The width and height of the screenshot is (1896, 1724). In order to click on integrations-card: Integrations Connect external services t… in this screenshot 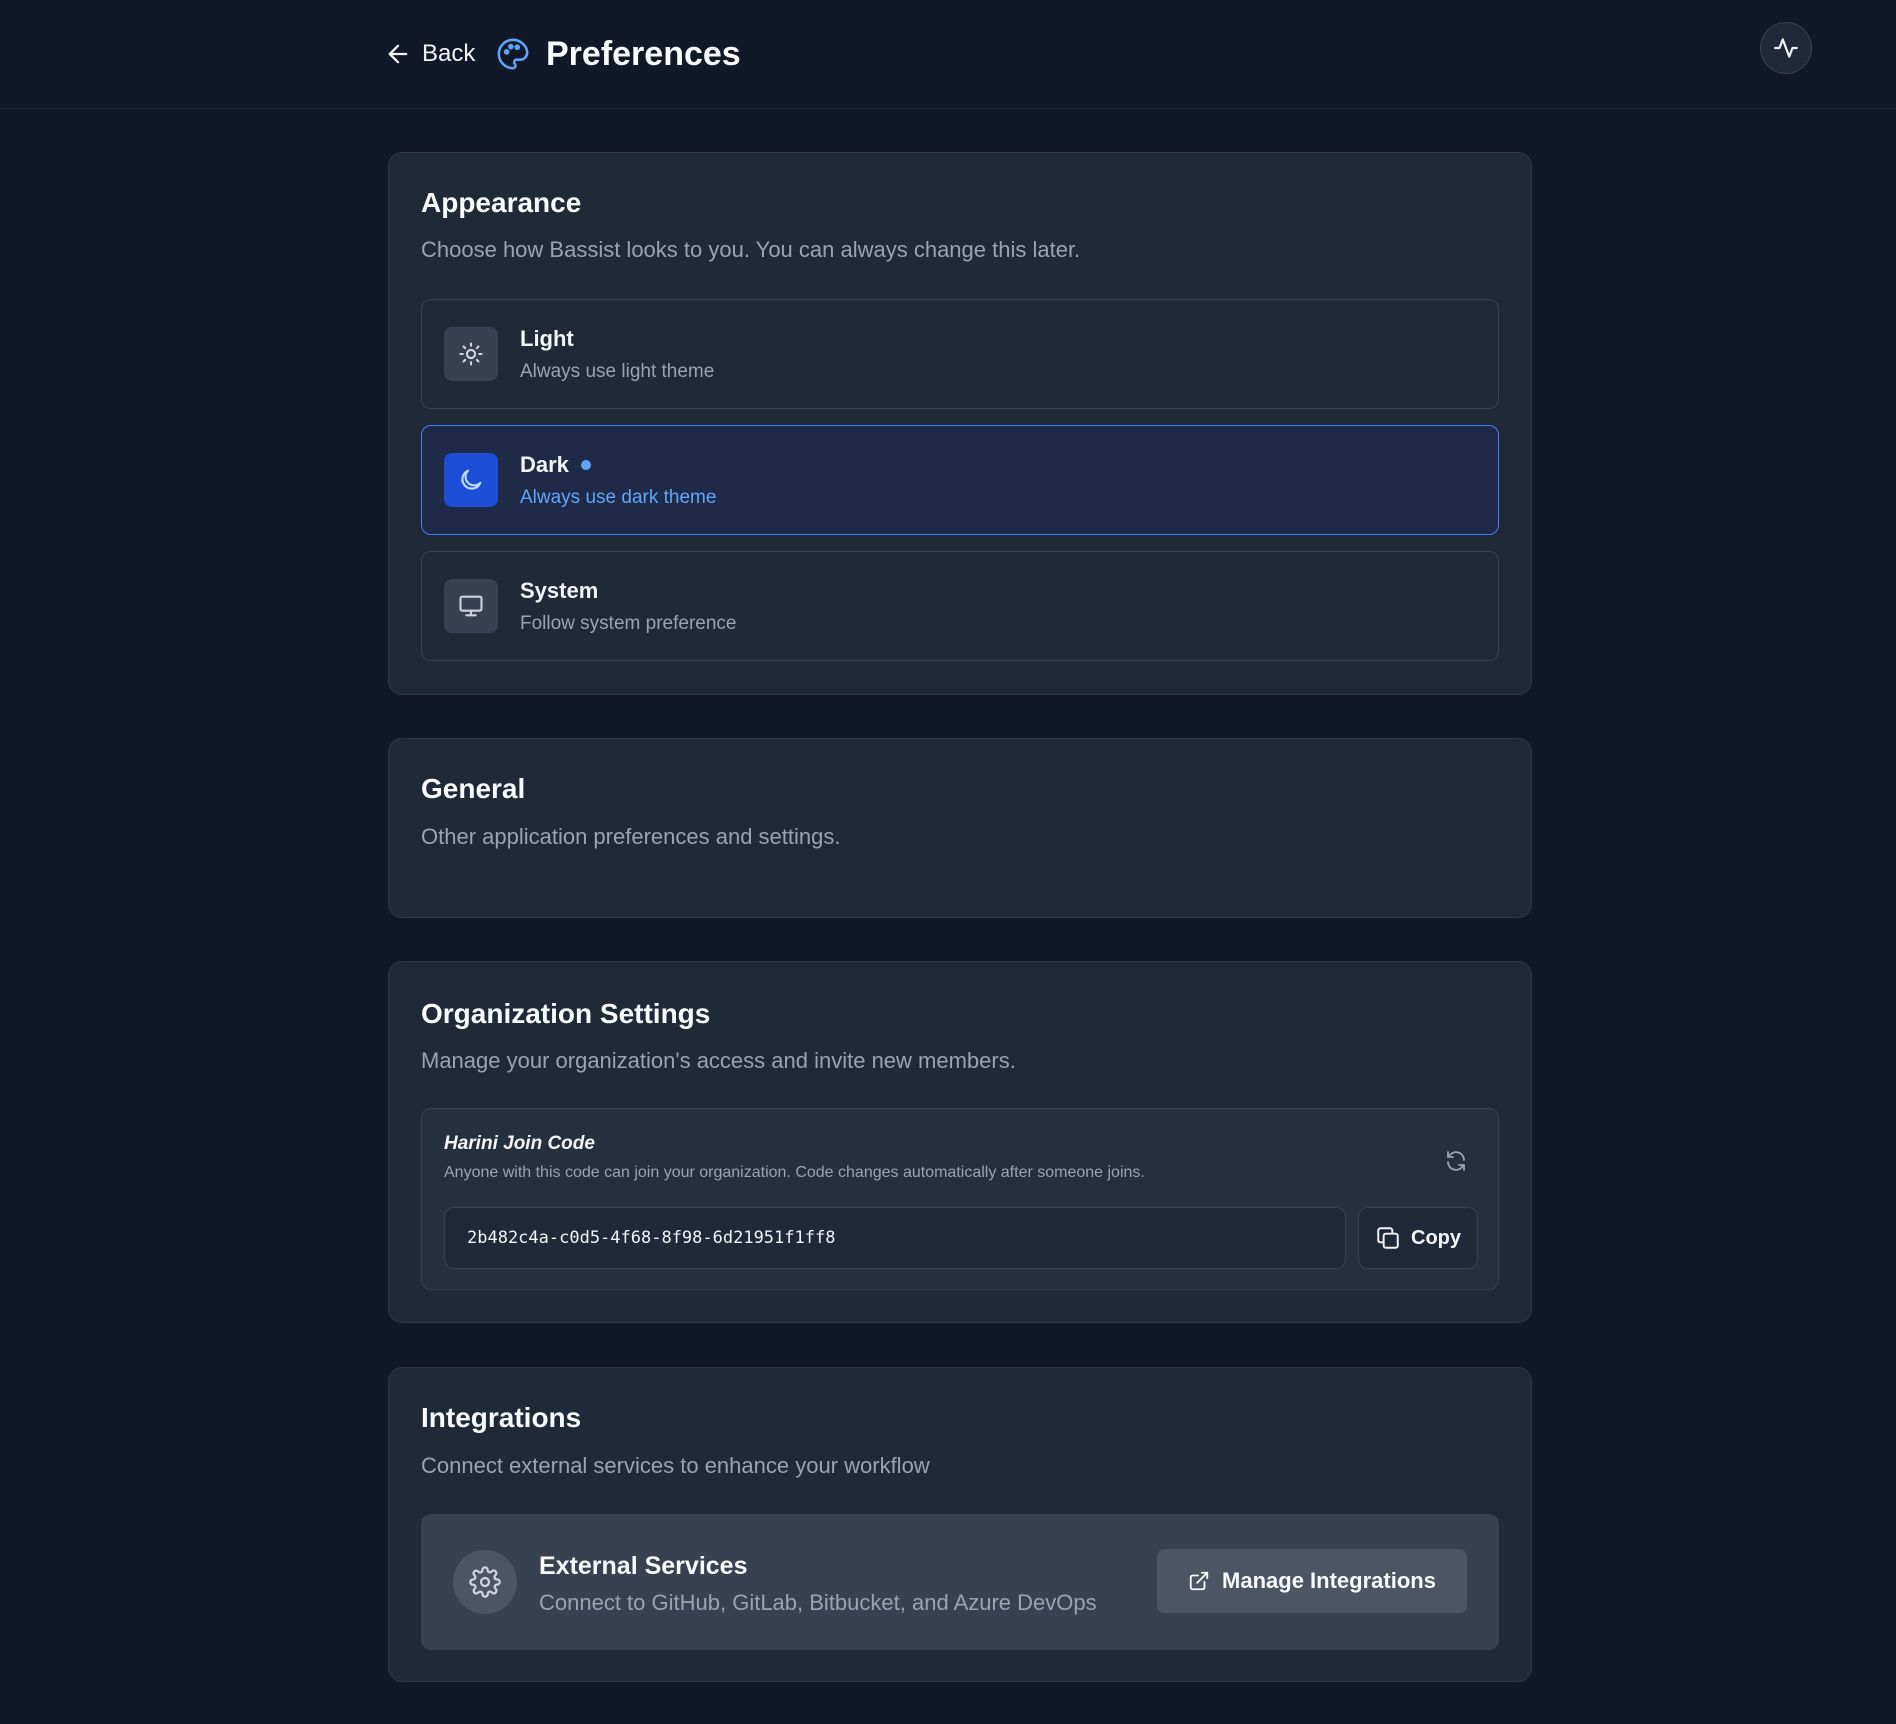, I will do `click(960, 1524)`.